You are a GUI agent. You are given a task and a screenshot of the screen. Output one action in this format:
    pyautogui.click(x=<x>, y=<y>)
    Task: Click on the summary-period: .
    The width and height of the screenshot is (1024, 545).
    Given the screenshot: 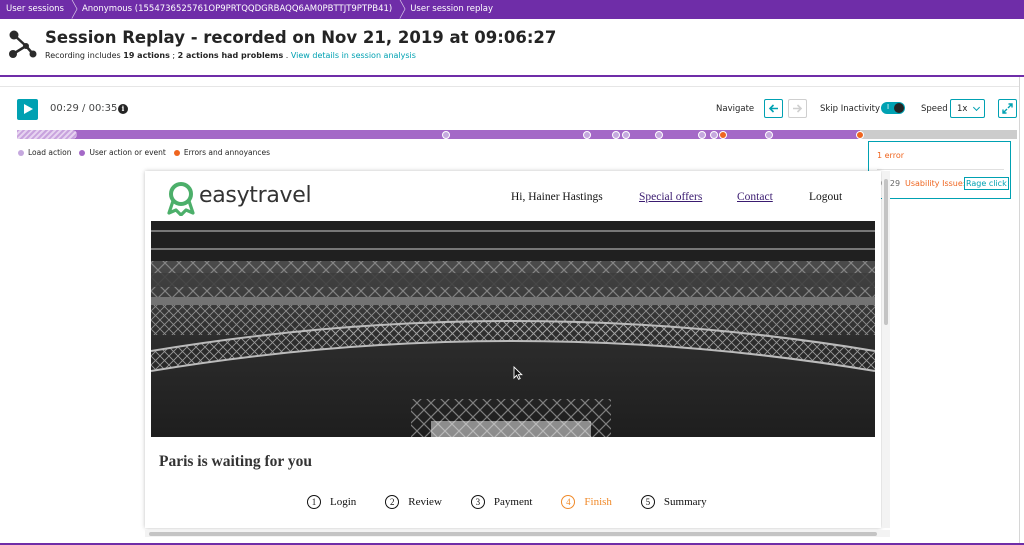 What is the action you would take?
    pyautogui.click(x=287, y=55)
    